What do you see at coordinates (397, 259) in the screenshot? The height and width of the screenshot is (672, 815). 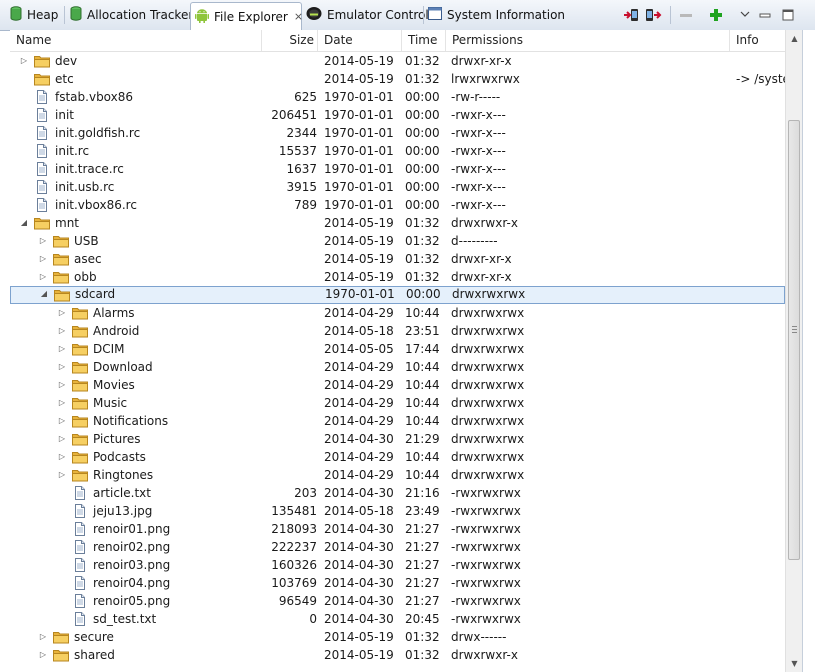 I see `tree-row-folder: ▷ asec 2014-05-19 01:32 drwxr-xr-x` at bounding box center [397, 259].